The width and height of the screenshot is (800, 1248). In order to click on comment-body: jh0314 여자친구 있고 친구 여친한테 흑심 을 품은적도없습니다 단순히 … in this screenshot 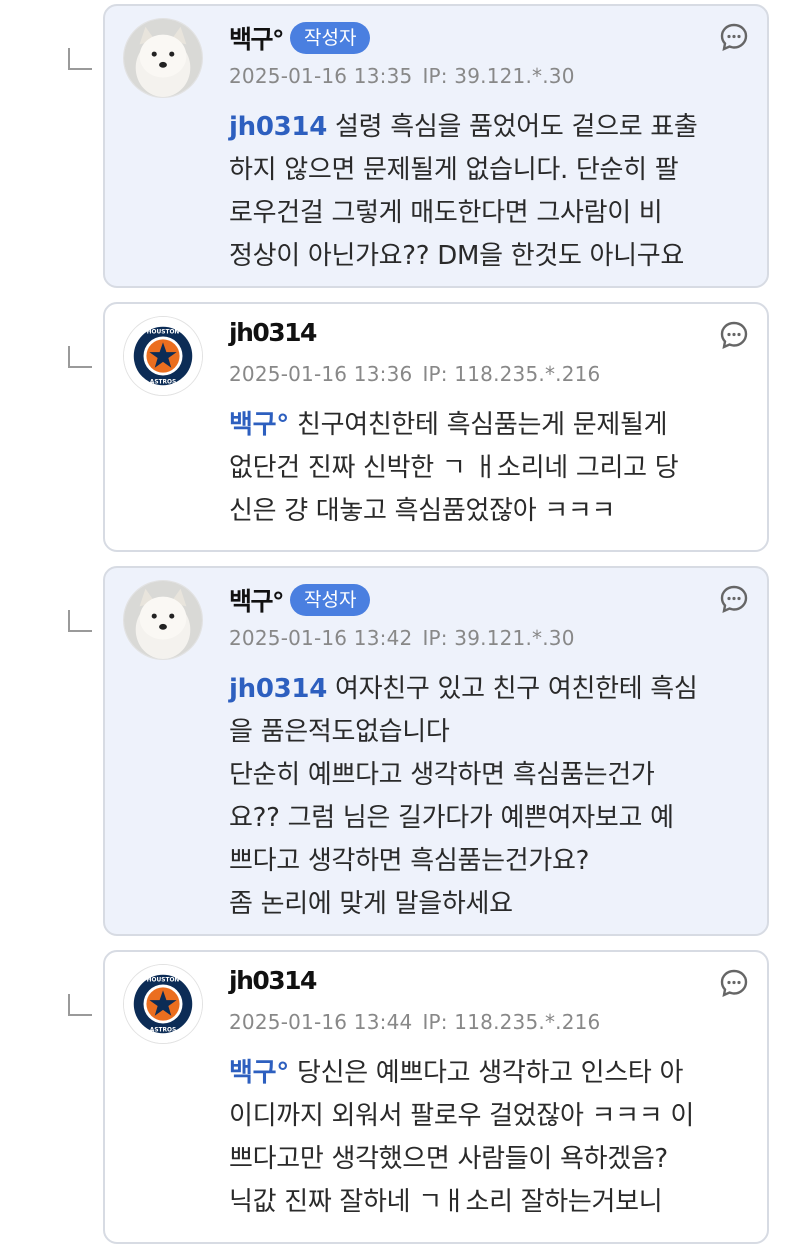, I will do `click(487, 797)`.